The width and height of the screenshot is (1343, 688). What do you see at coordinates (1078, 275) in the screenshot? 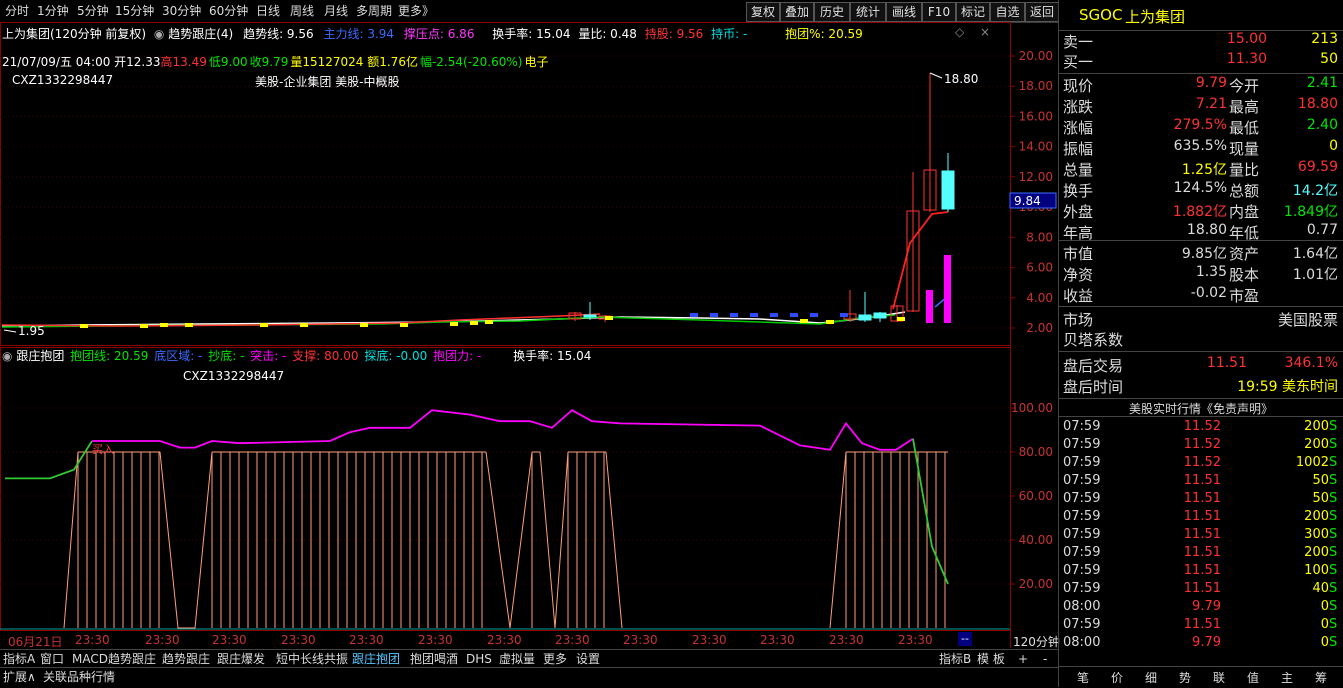
I see `quote-field-label: 净资` at bounding box center [1078, 275].